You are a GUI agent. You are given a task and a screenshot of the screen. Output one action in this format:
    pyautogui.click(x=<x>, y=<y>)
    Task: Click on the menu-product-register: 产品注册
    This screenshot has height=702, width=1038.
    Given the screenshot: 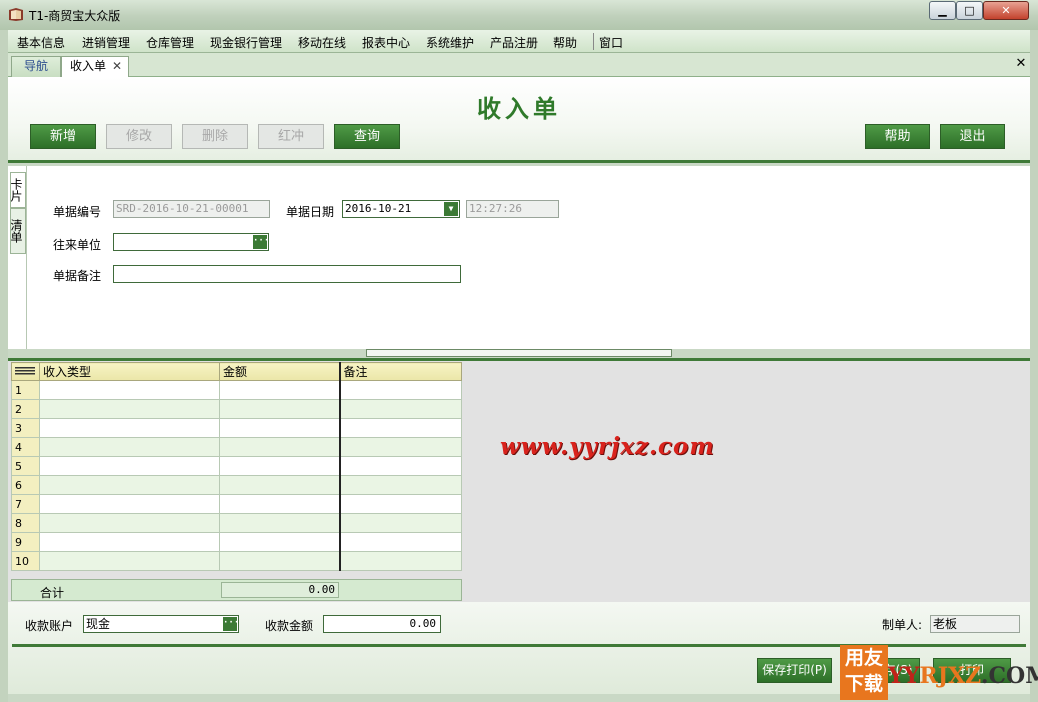 What is the action you would take?
    pyautogui.click(x=514, y=42)
    